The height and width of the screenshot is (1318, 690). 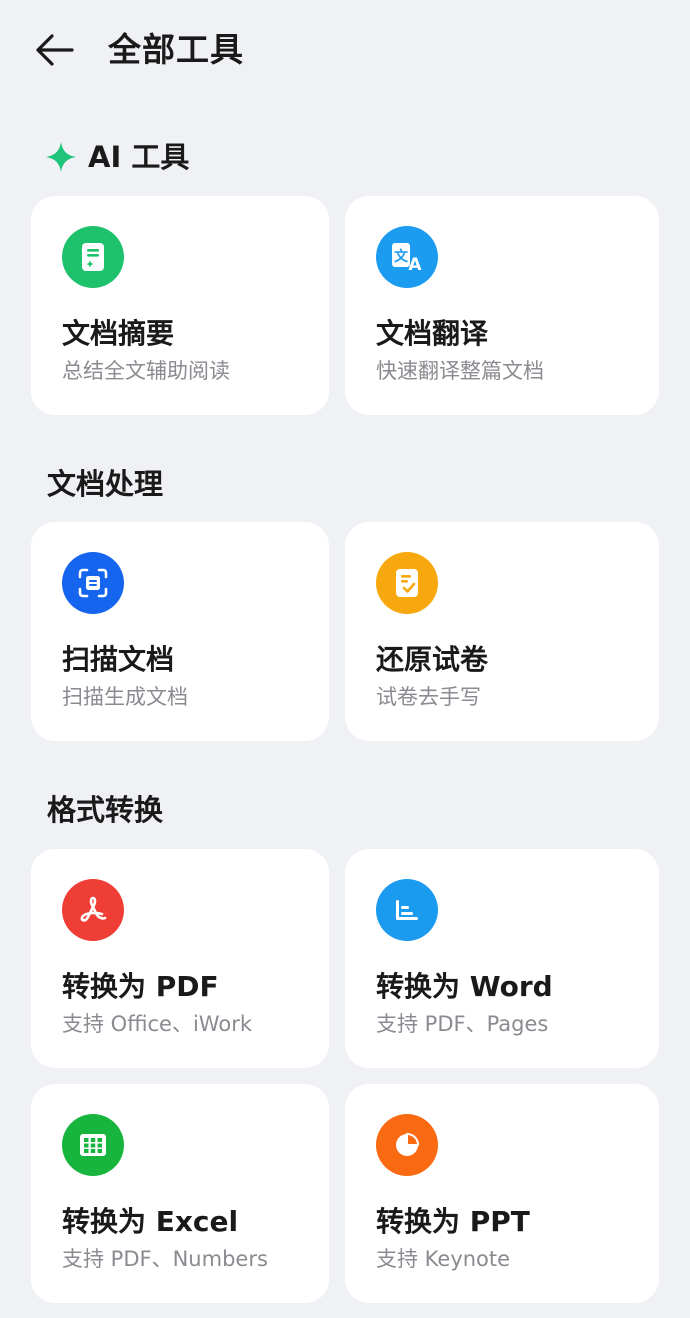 I want to click on svg-text: A, so click(x=415, y=264).